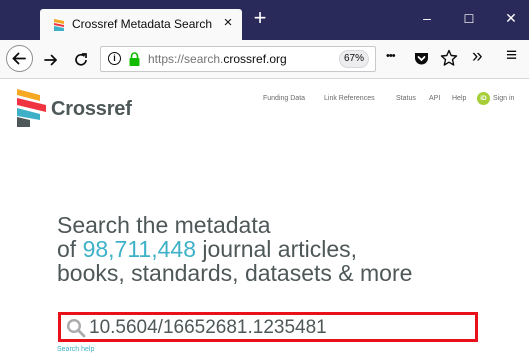 The width and height of the screenshot is (529, 354). I want to click on nav-link-funding-data: Funding Data, so click(284, 98).